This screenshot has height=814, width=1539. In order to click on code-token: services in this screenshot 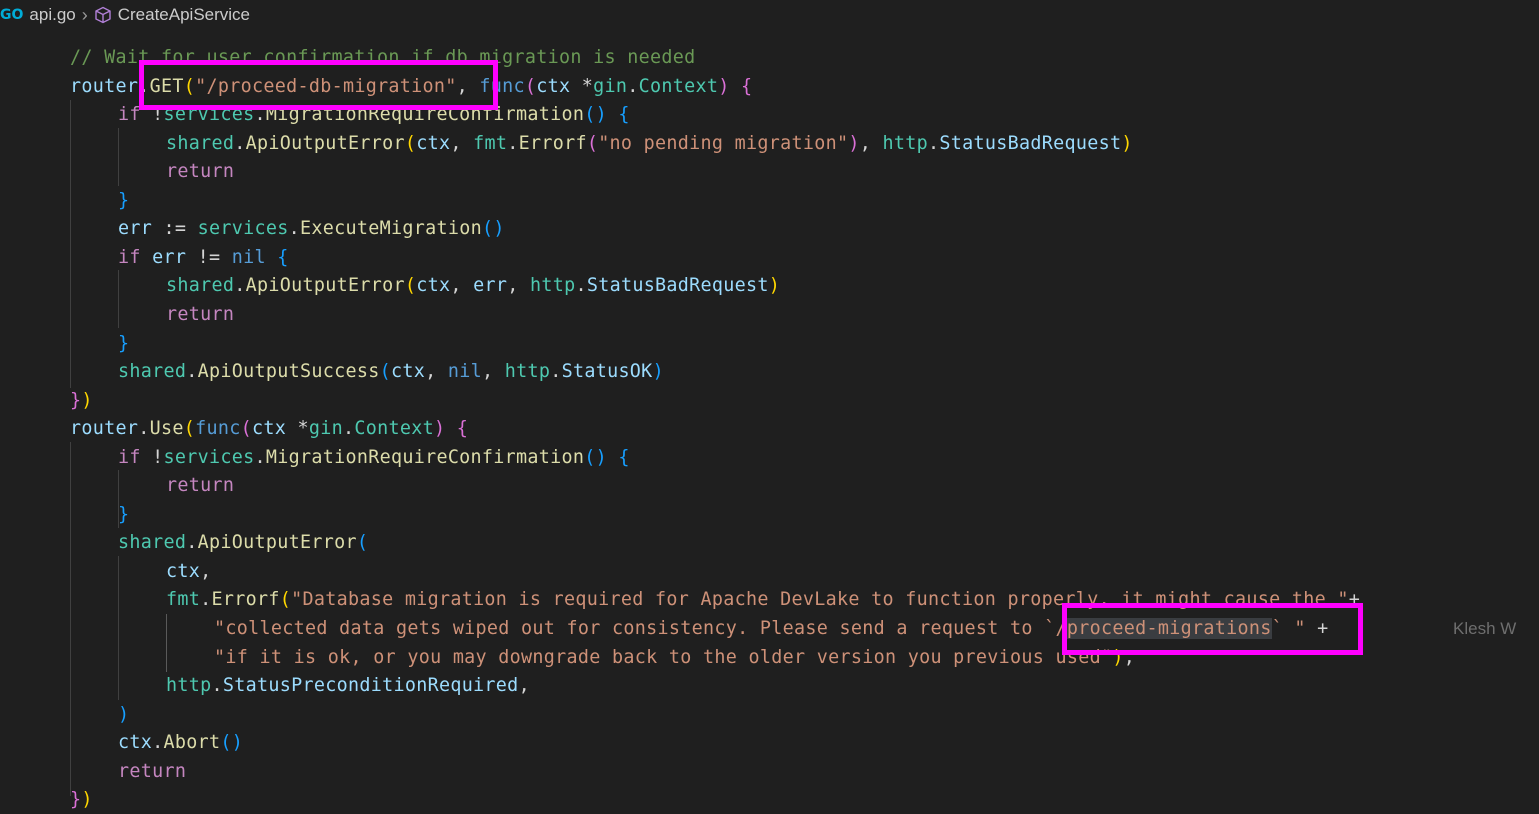, I will do `click(209, 457)`.